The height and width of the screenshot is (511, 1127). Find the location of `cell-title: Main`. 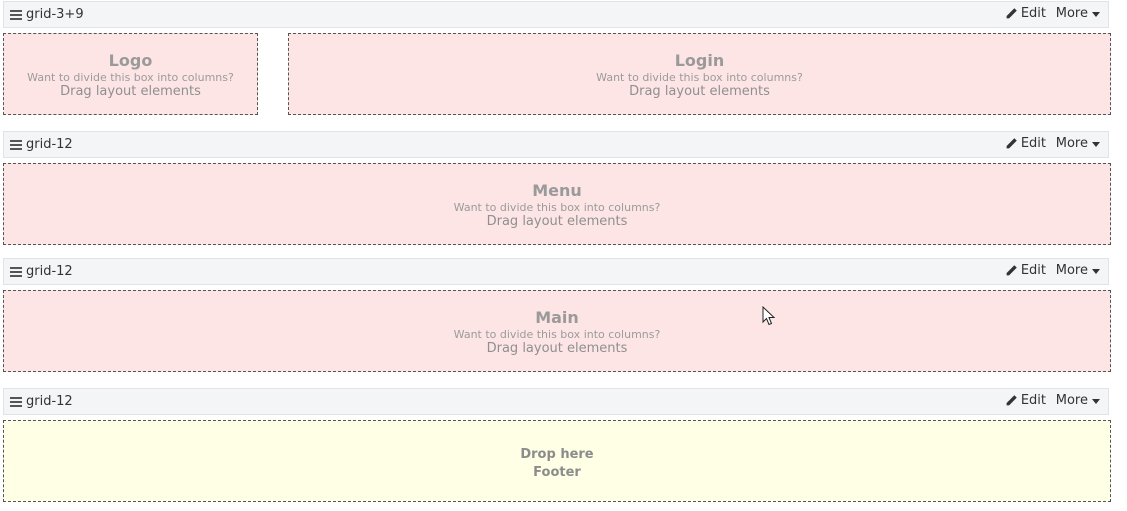

cell-title: Main is located at coordinates (557, 317).